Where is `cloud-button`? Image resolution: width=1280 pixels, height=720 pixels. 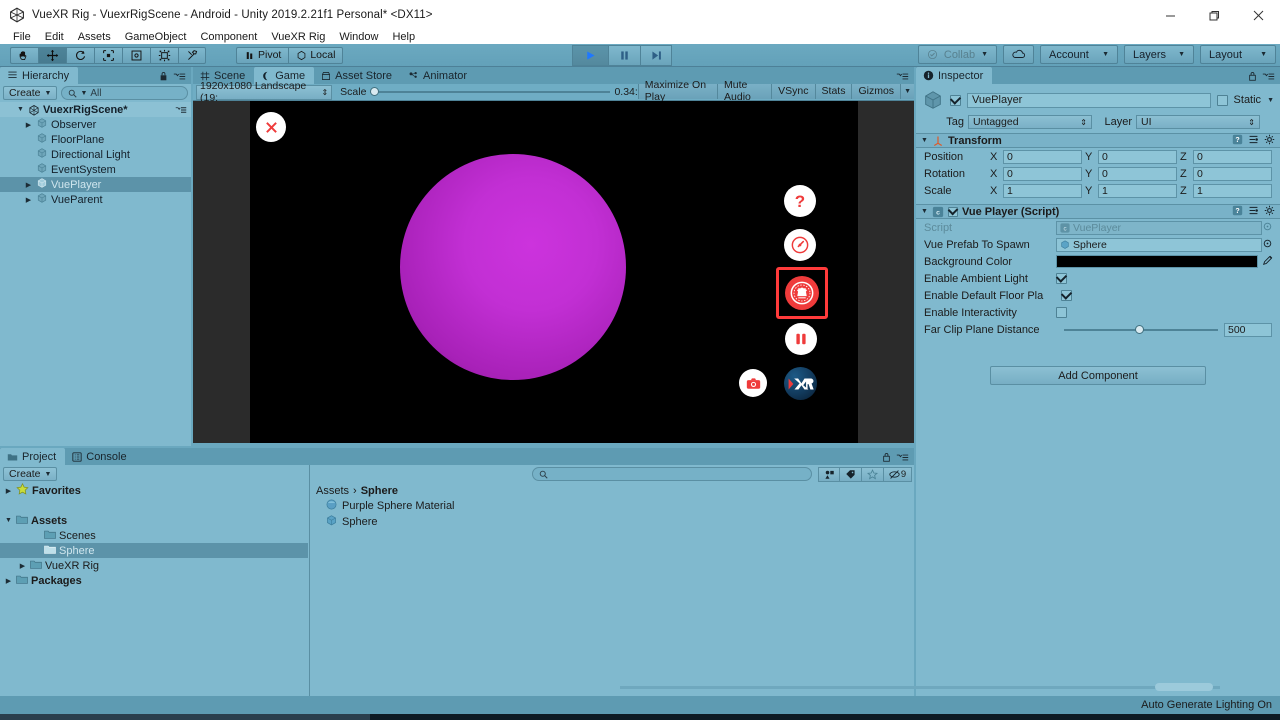
cloud-button is located at coordinates (1018, 54).